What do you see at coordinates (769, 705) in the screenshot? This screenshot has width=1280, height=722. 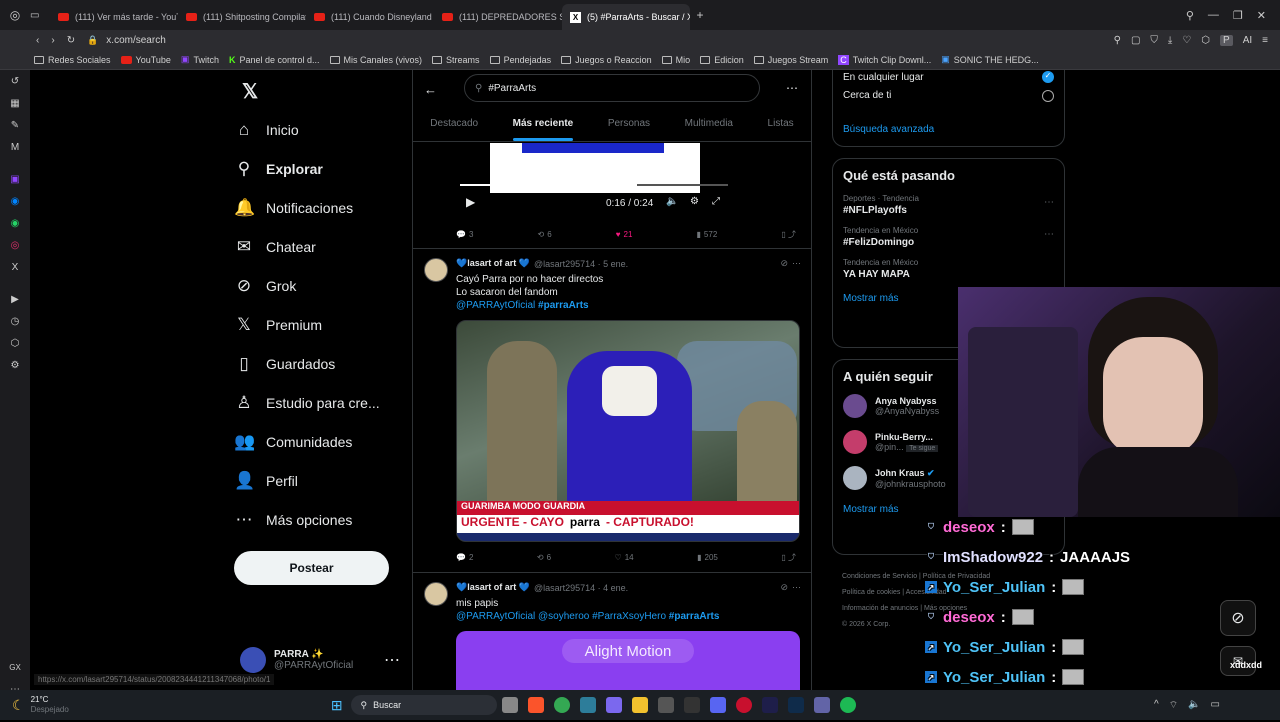 I see `premiere-icon` at bounding box center [769, 705].